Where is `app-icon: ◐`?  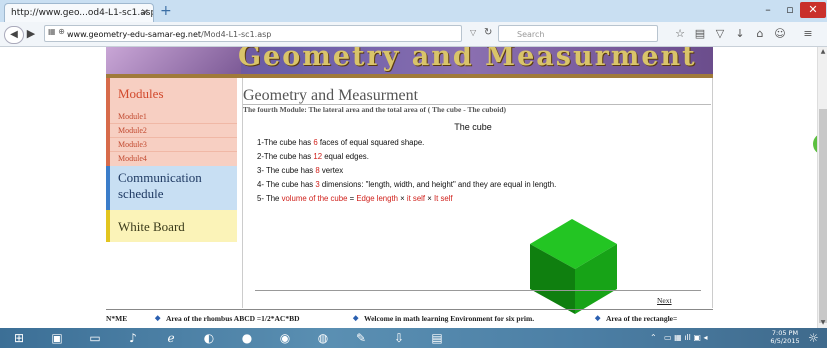 app-icon: ◐ is located at coordinates (209, 338).